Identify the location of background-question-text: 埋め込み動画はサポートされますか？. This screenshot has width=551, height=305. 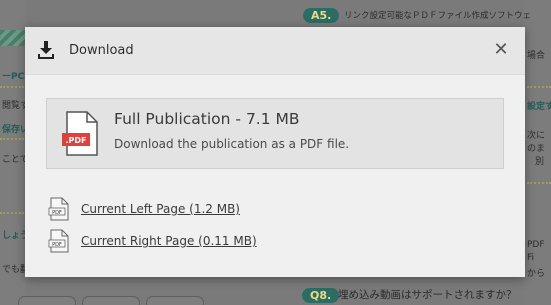
(427, 295).